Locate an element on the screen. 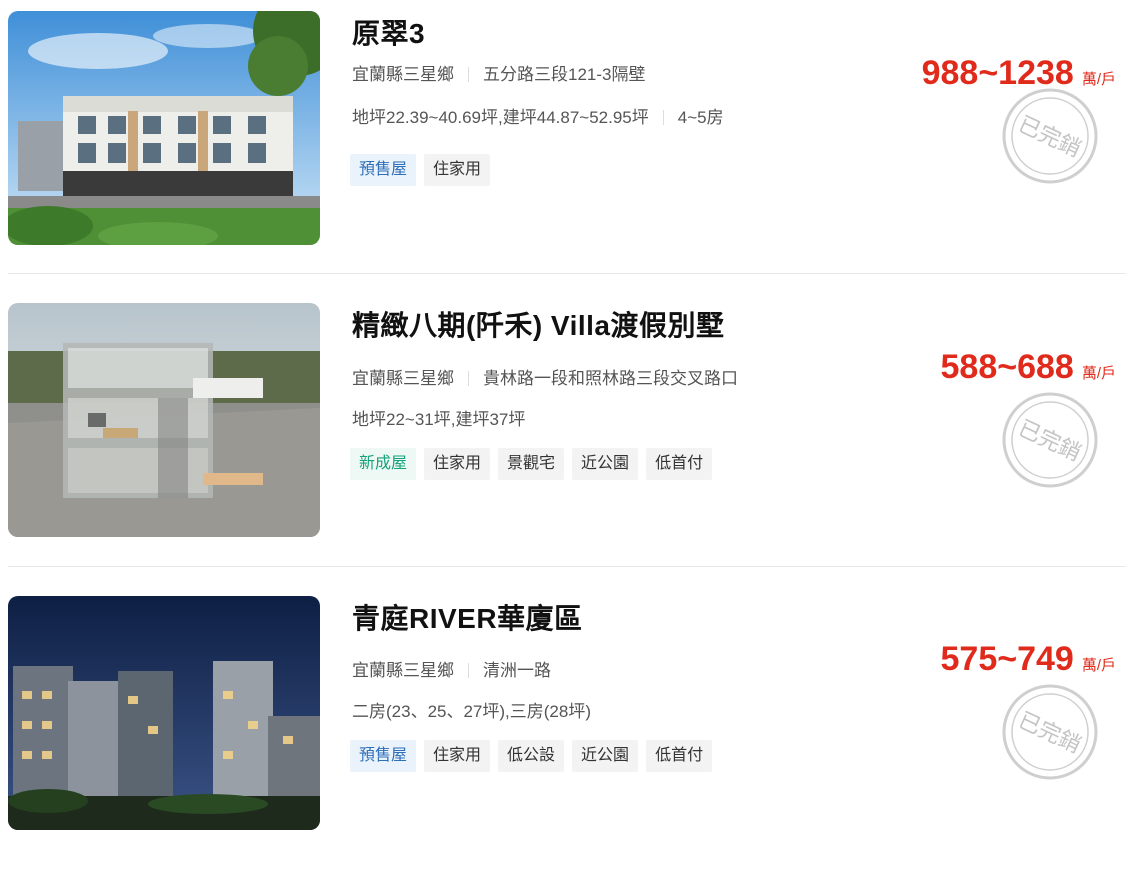 Image resolution: width=1130 pixels, height=877 pixels. tag-low-public-area: 低公設 is located at coordinates (531, 756).